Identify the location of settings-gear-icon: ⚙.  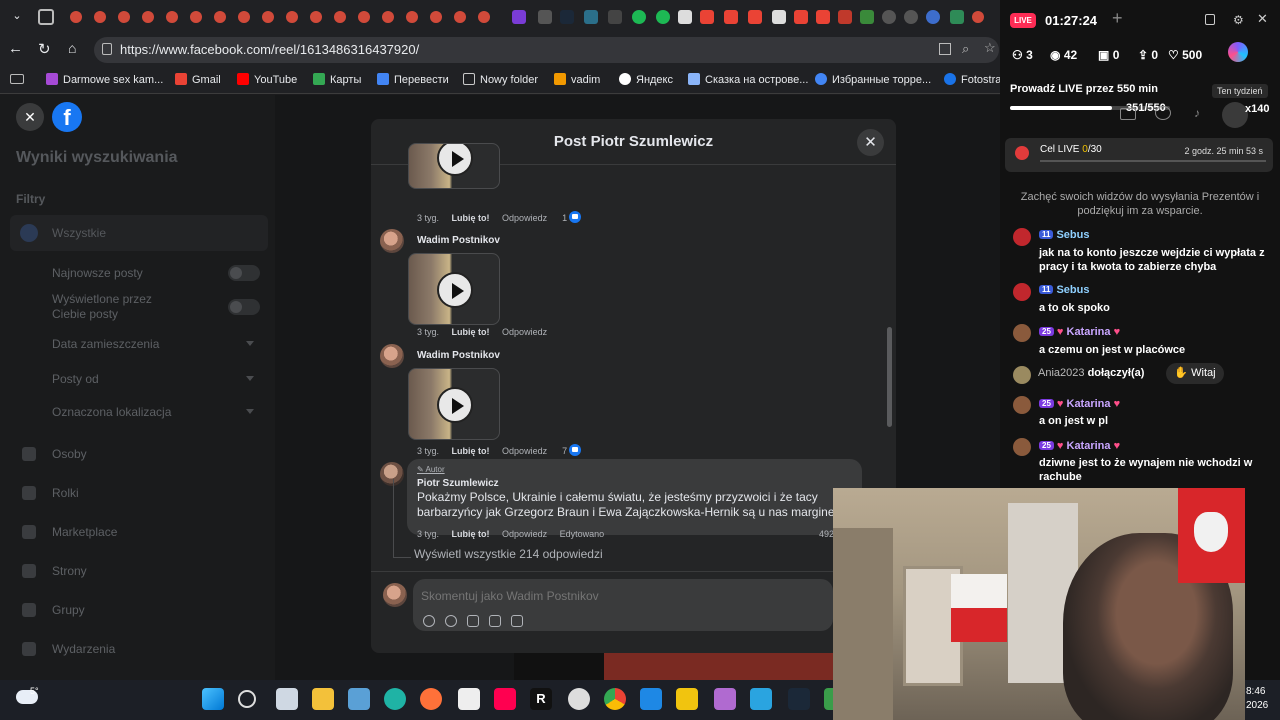
(1238, 20).